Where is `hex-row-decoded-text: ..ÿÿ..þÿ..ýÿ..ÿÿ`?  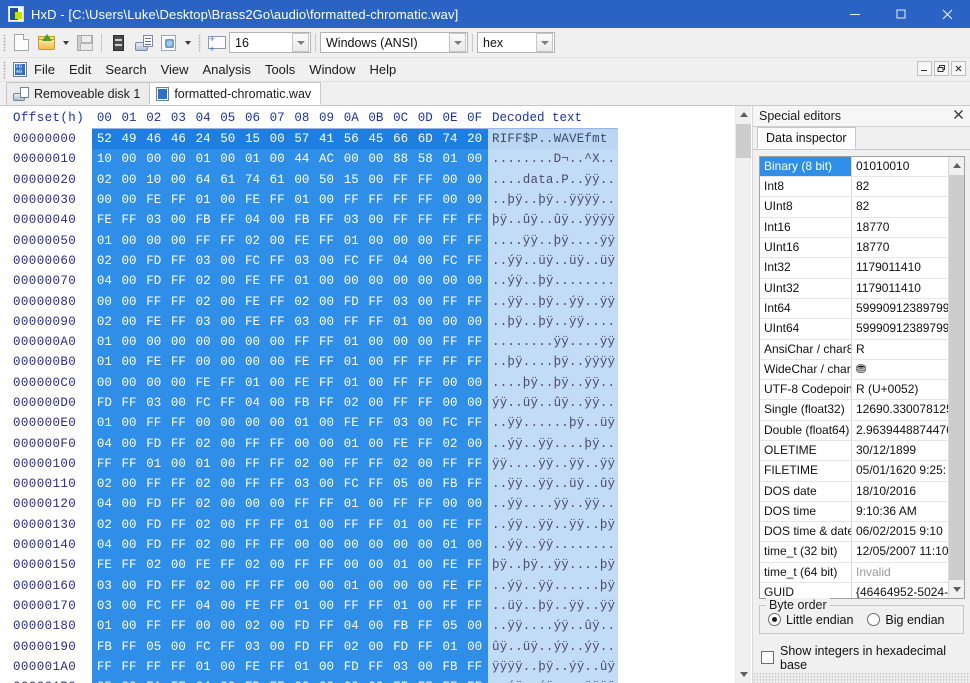
hex-row-decoded-text: ..ÿÿ..þÿ..ýÿ..ÿÿ is located at coordinates (553, 301).